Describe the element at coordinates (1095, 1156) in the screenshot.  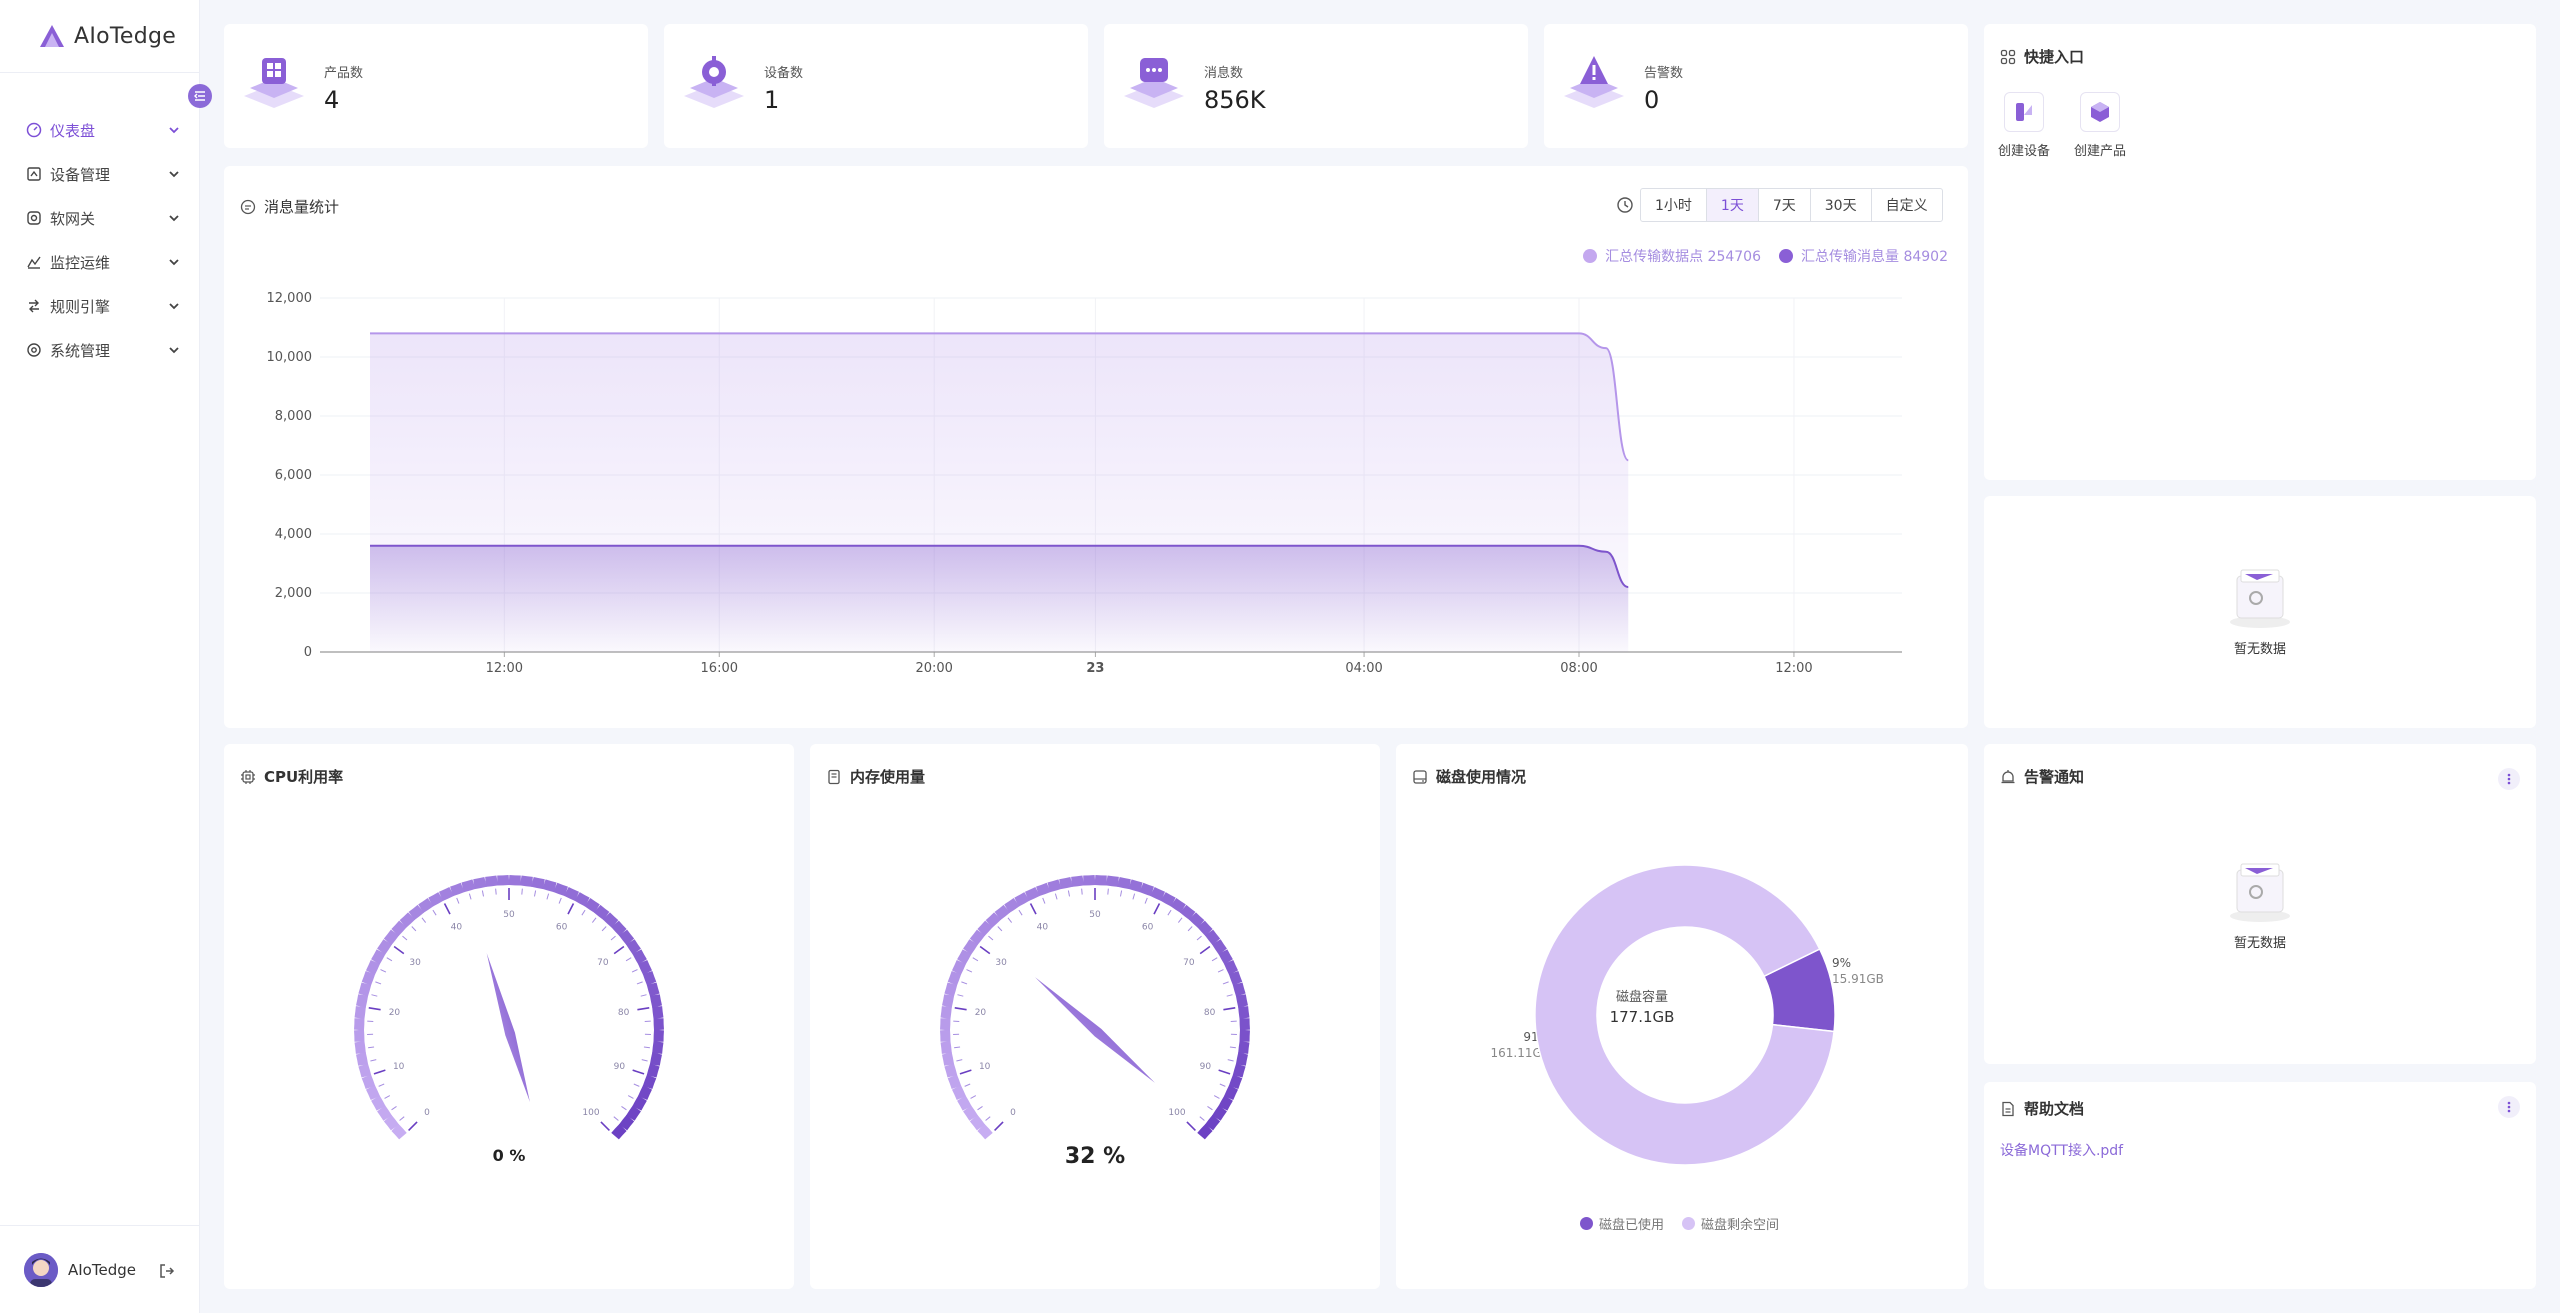
I see `memory-value: 32 %` at that location.